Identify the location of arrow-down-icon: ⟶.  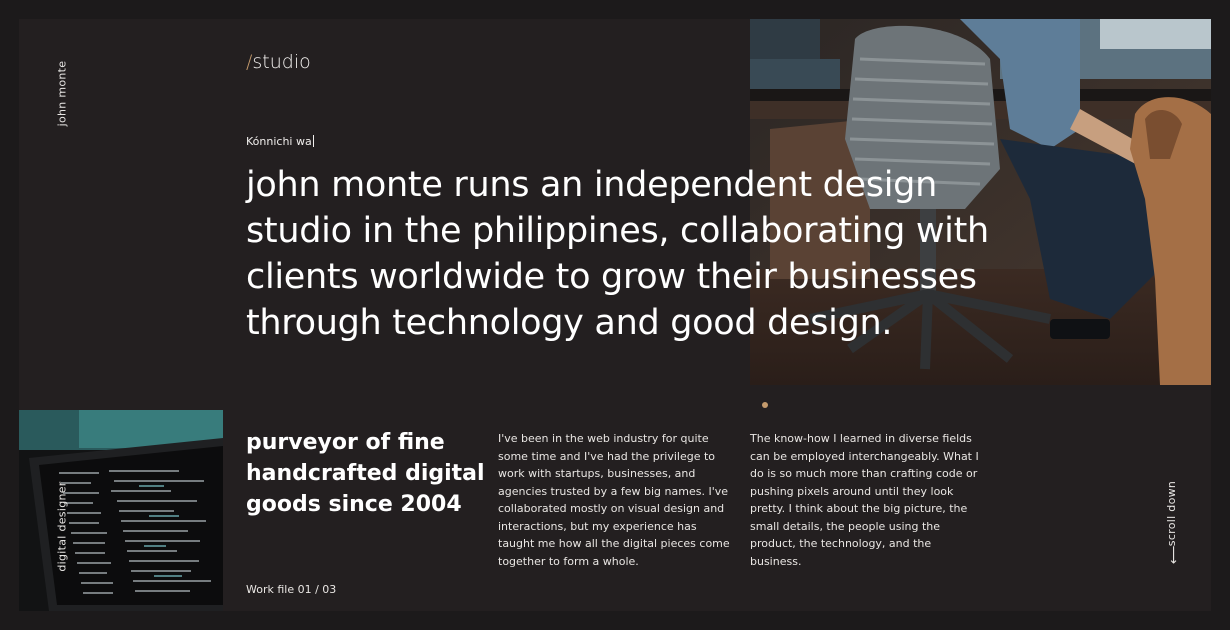
(1172, 555).